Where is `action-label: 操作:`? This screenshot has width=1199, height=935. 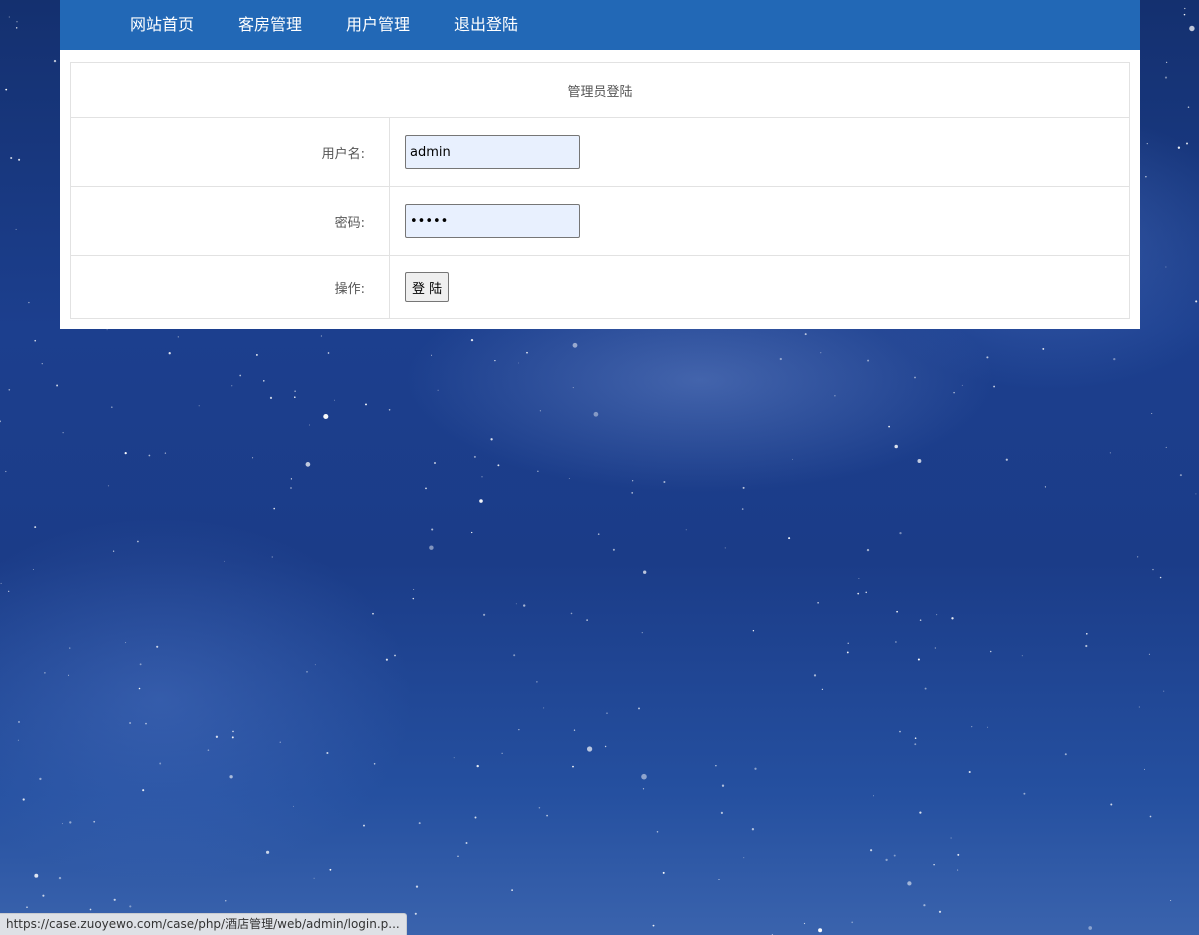
action-label: 操作: is located at coordinates (230, 287).